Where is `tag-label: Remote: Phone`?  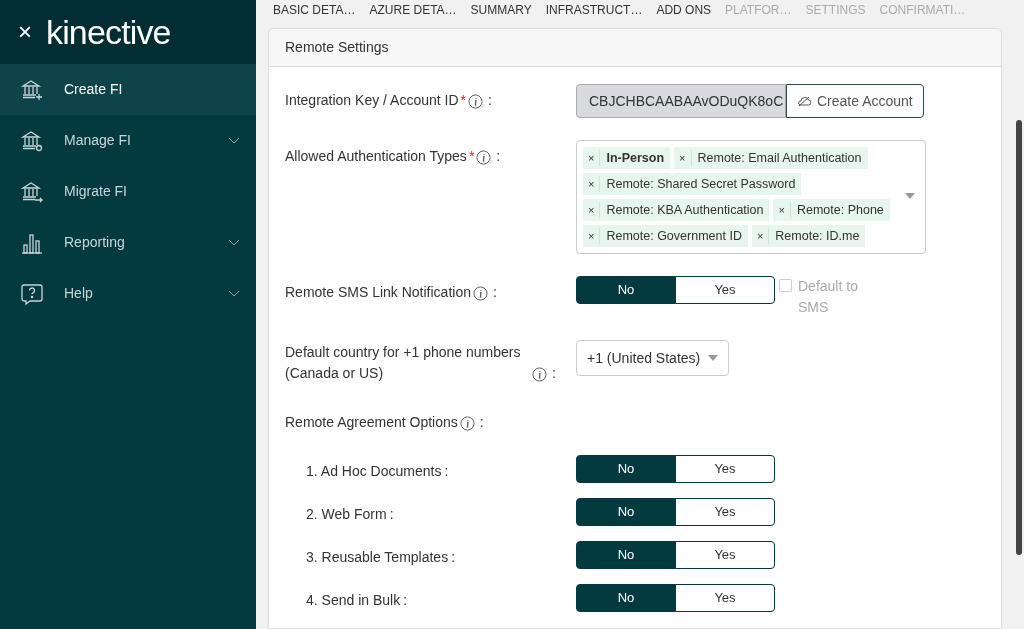 tag-label: Remote: Phone is located at coordinates (840, 210).